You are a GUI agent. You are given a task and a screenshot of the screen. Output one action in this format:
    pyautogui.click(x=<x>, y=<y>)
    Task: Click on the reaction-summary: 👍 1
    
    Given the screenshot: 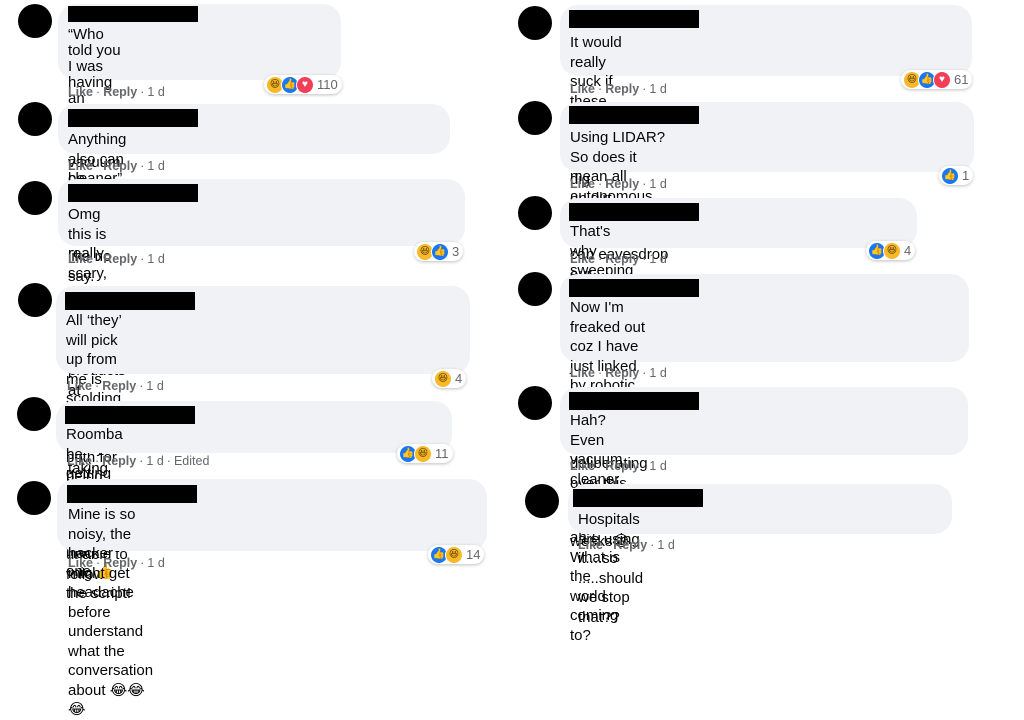 What is the action you would take?
    pyautogui.click(x=956, y=175)
    